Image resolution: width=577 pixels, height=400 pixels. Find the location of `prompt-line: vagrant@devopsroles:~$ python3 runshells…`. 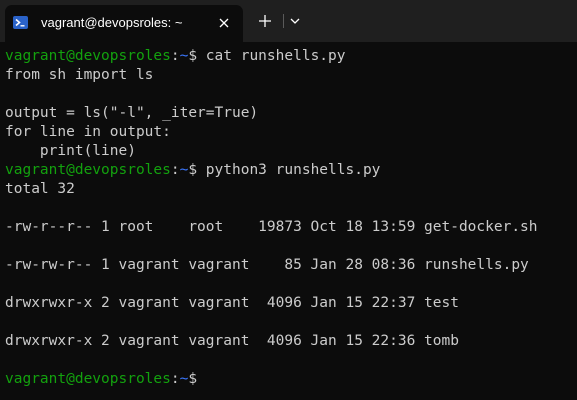

prompt-line: vagrant@devopsroles:~$ python3 runshells… is located at coordinates (291, 170).